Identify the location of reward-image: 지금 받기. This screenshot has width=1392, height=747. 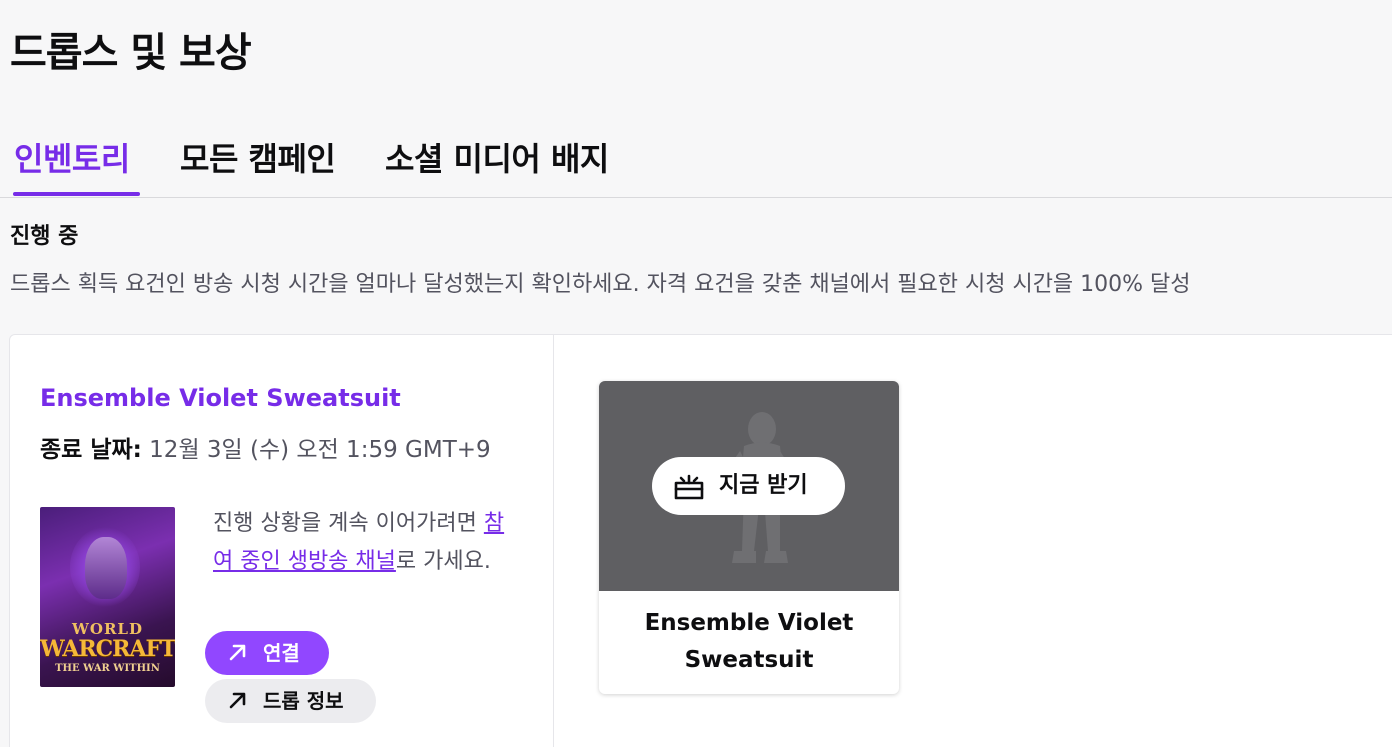
(749, 486).